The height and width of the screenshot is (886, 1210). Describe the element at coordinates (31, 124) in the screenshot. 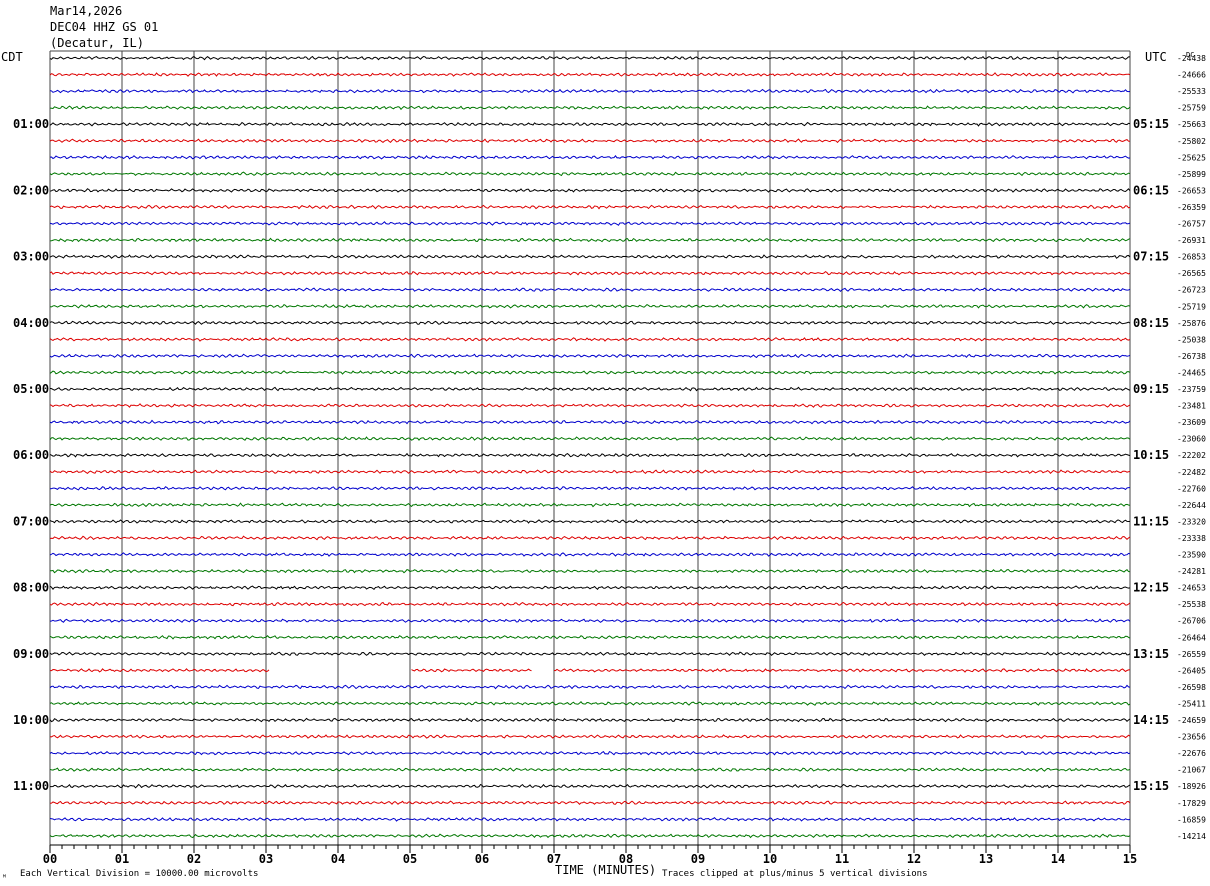

I see `left-hour-label: 01:00` at that location.